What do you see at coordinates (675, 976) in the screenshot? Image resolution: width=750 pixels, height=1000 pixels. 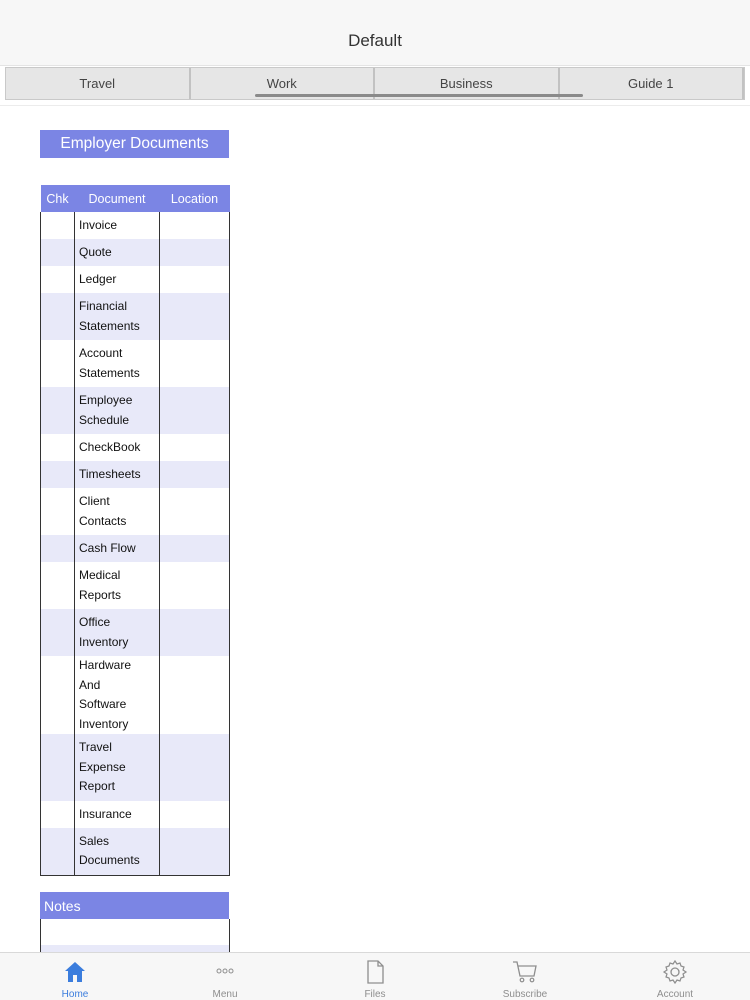 I see `nav-account: Account` at bounding box center [675, 976].